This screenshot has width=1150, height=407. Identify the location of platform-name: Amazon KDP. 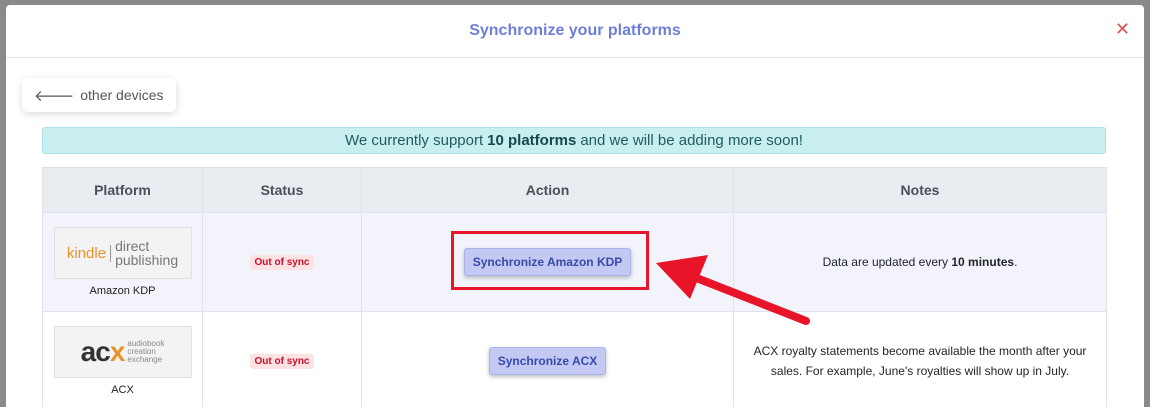
(122, 291).